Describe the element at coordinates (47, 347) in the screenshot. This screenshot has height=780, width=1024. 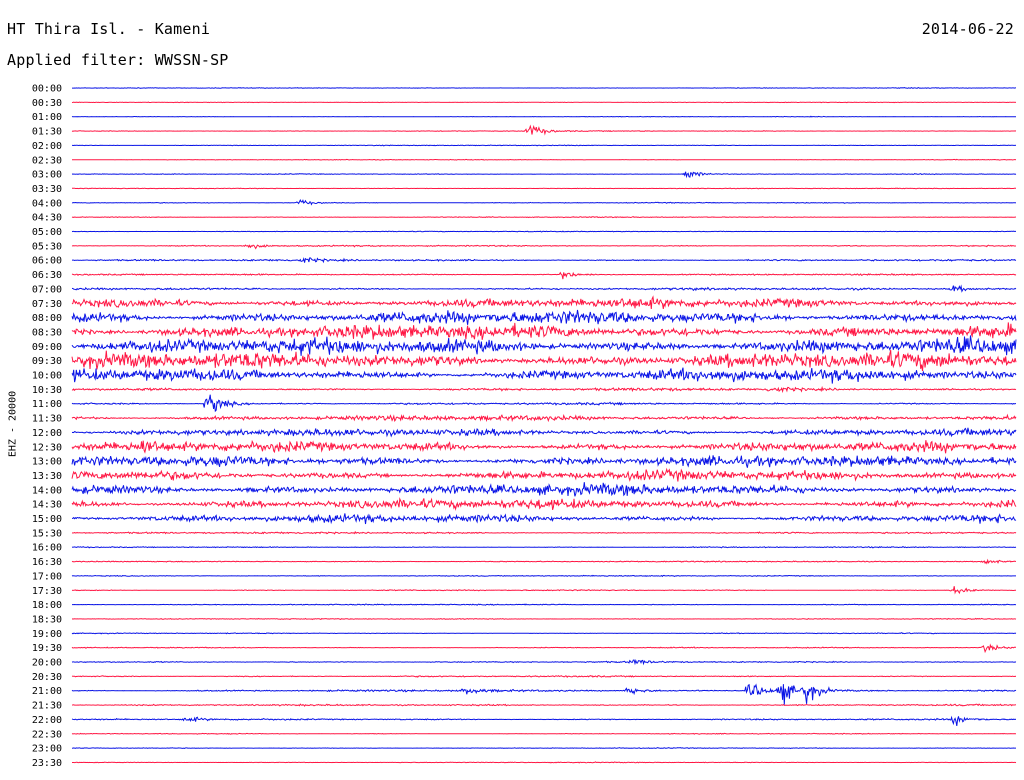
I see `time-label: 09:00` at that location.